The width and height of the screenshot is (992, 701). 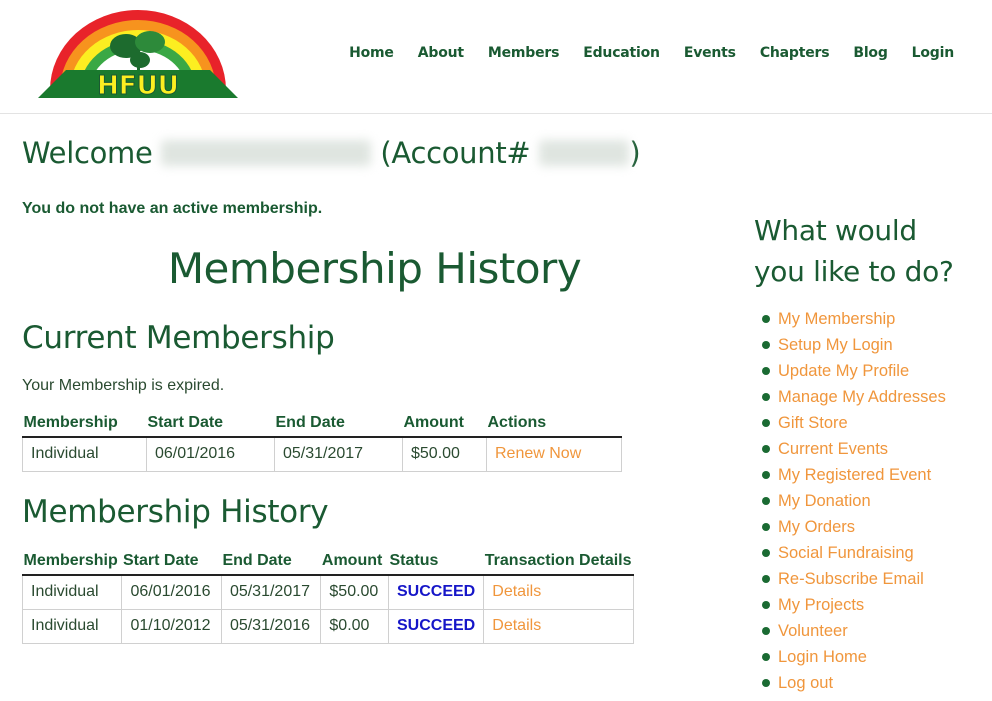 I want to click on renew-now-link: Renew Now, so click(x=538, y=453).